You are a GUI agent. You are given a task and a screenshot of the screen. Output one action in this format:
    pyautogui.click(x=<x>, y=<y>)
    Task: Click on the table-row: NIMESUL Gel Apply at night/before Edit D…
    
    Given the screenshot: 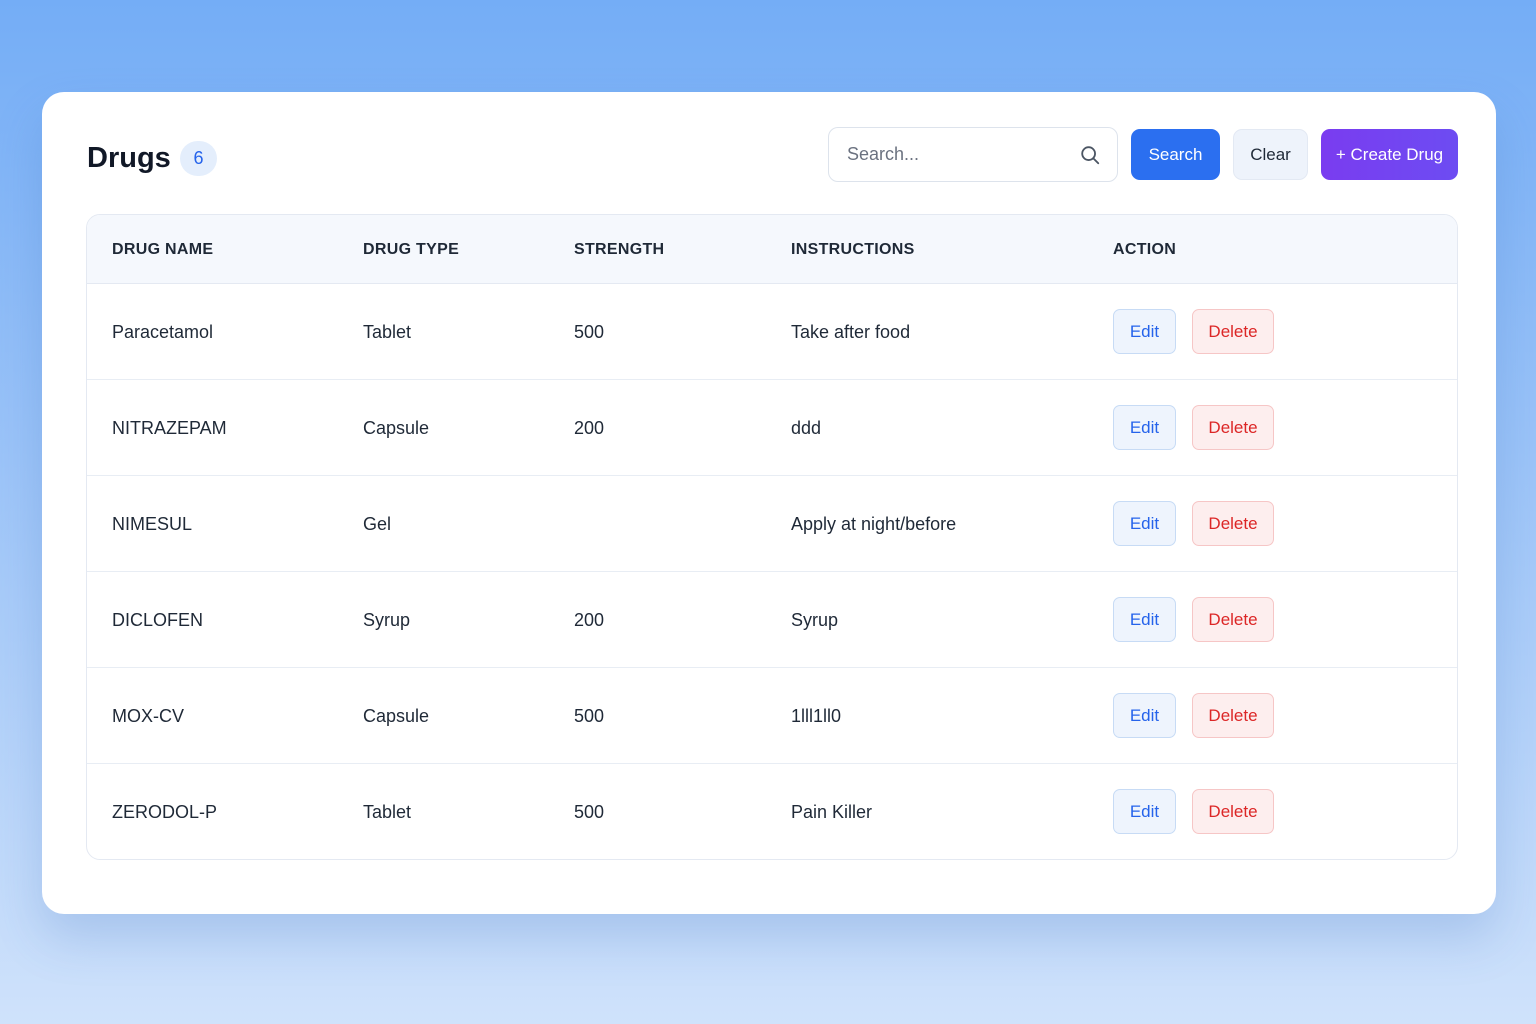 What is the action you would take?
    pyautogui.click(x=772, y=524)
    